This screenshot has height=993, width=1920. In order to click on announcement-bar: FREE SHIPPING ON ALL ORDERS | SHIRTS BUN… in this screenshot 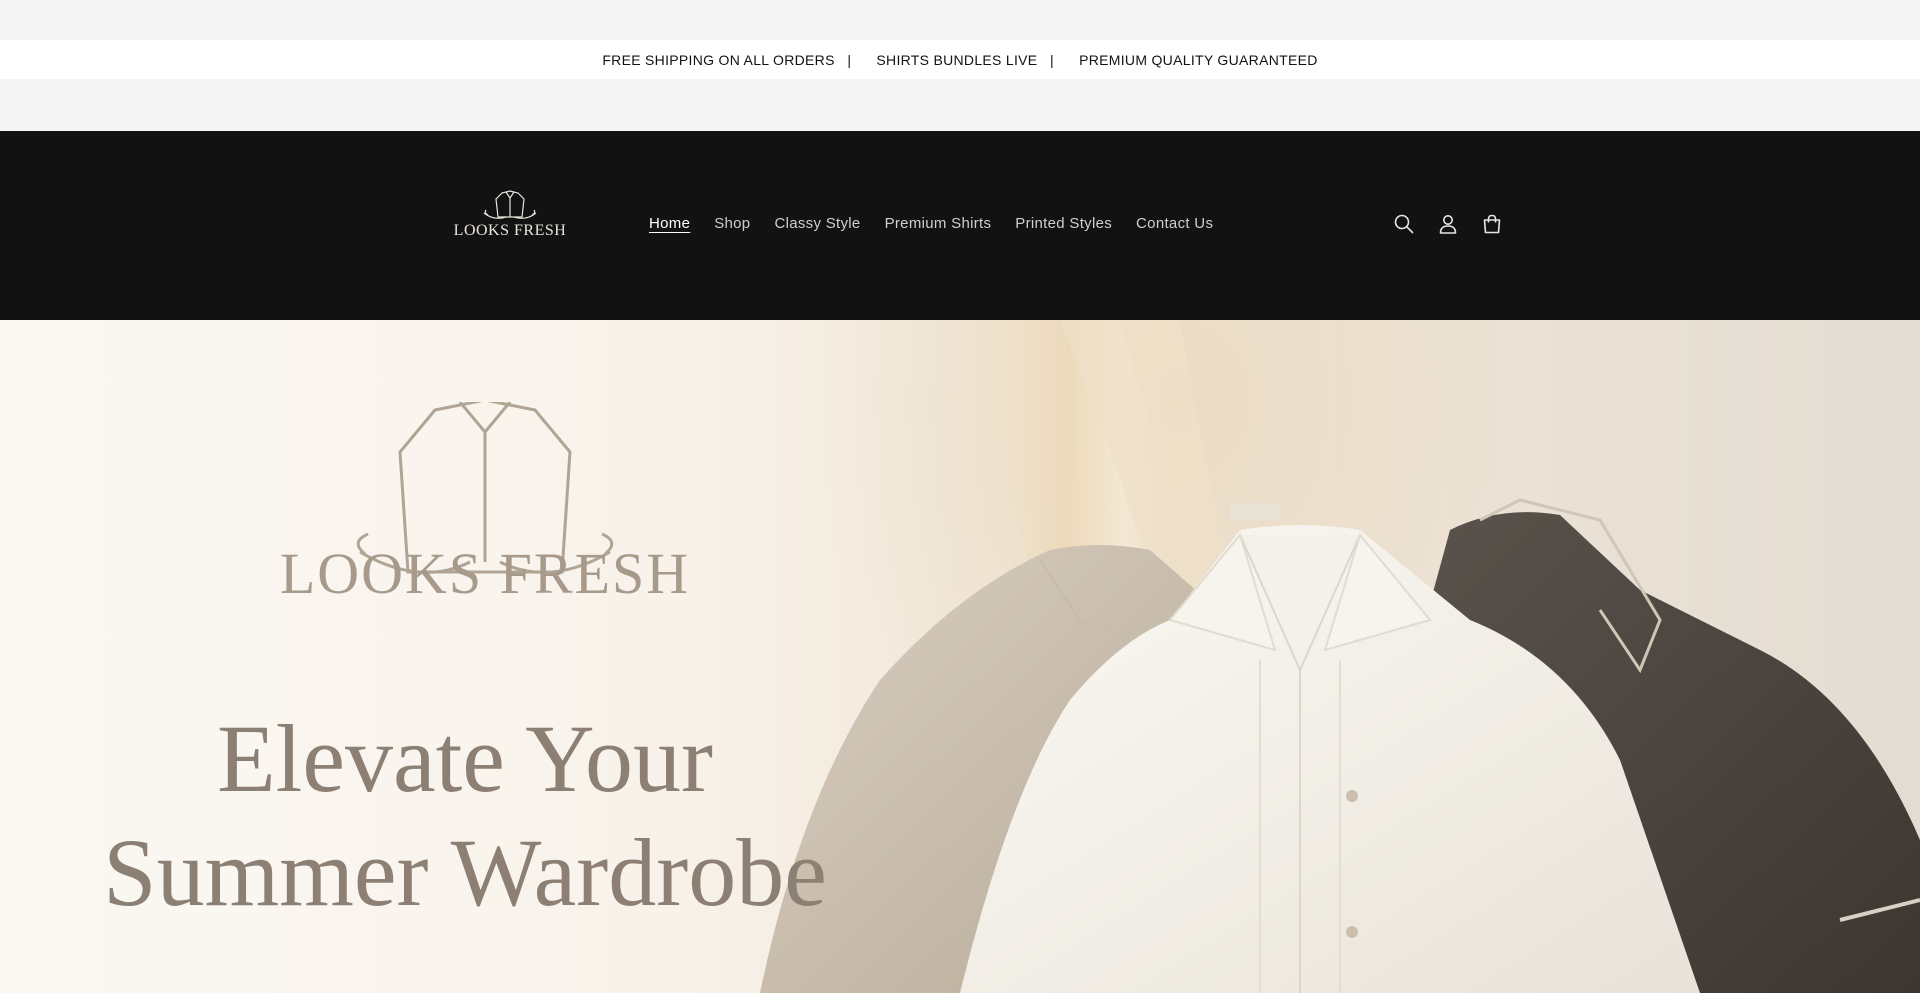, I will do `click(960, 59)`.